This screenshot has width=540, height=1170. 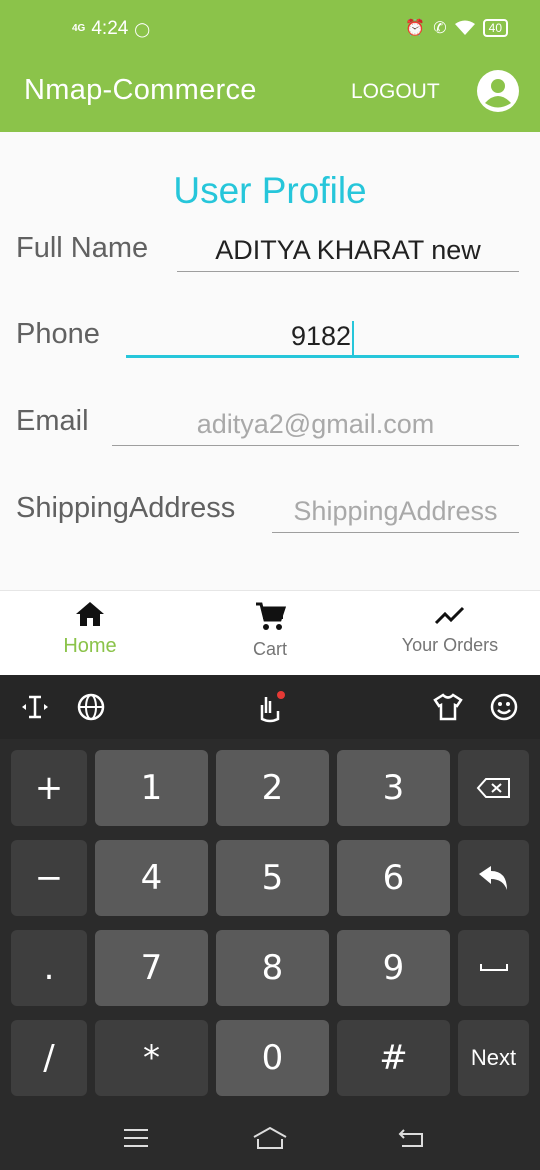 I want to click on key-asterisk: *, so click(x=151, y=1058).